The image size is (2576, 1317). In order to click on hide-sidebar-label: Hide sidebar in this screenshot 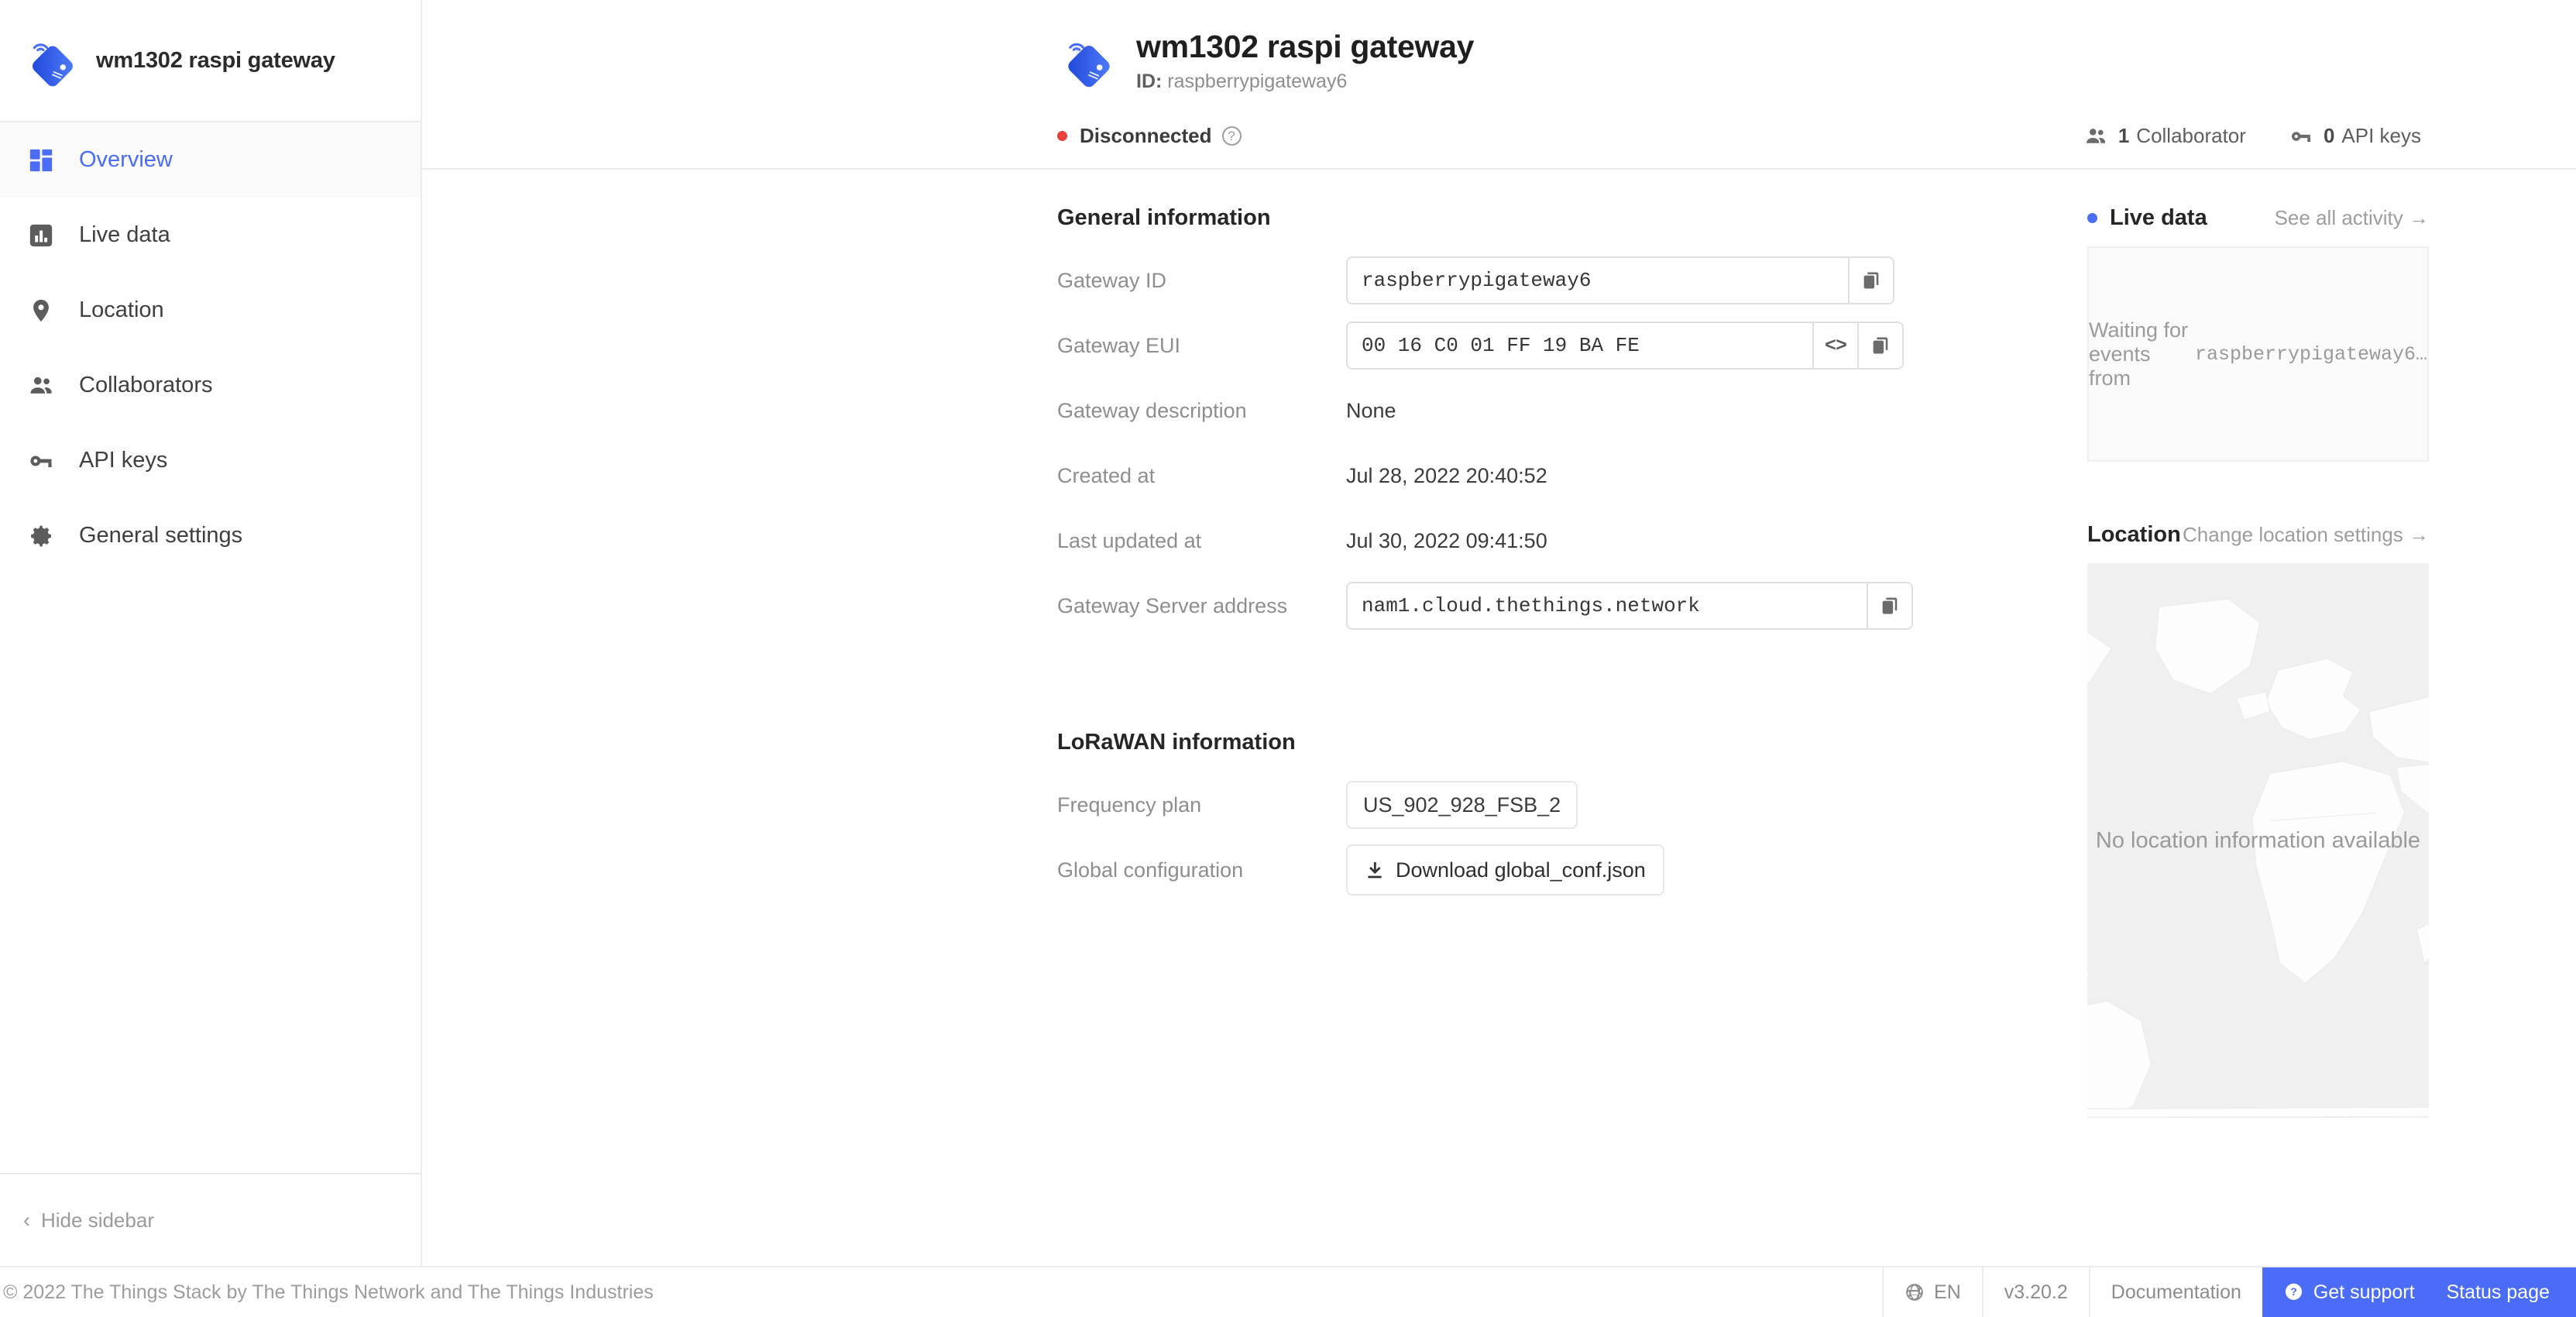, I will do `click(97, 1220)`.